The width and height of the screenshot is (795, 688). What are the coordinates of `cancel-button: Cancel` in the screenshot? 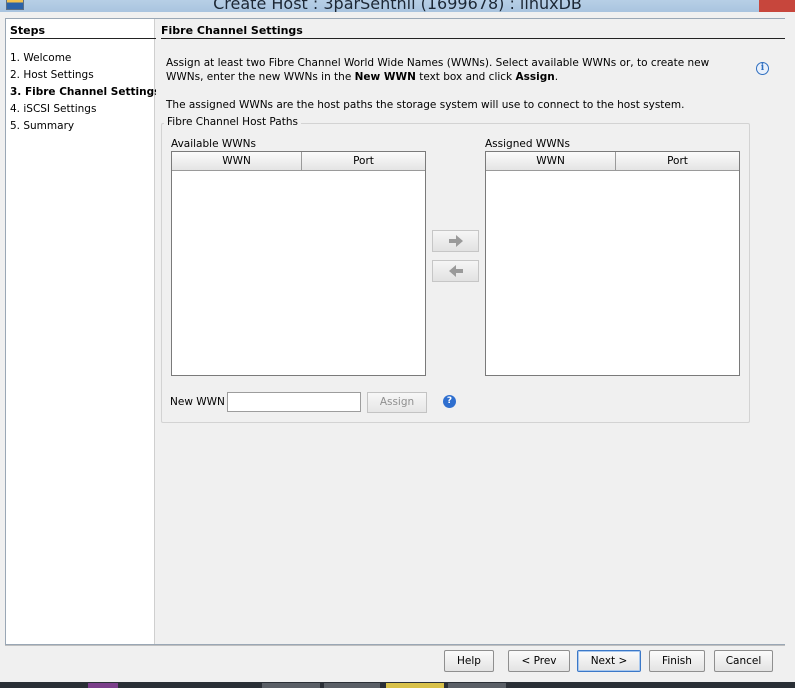 It's located at (743, 661).